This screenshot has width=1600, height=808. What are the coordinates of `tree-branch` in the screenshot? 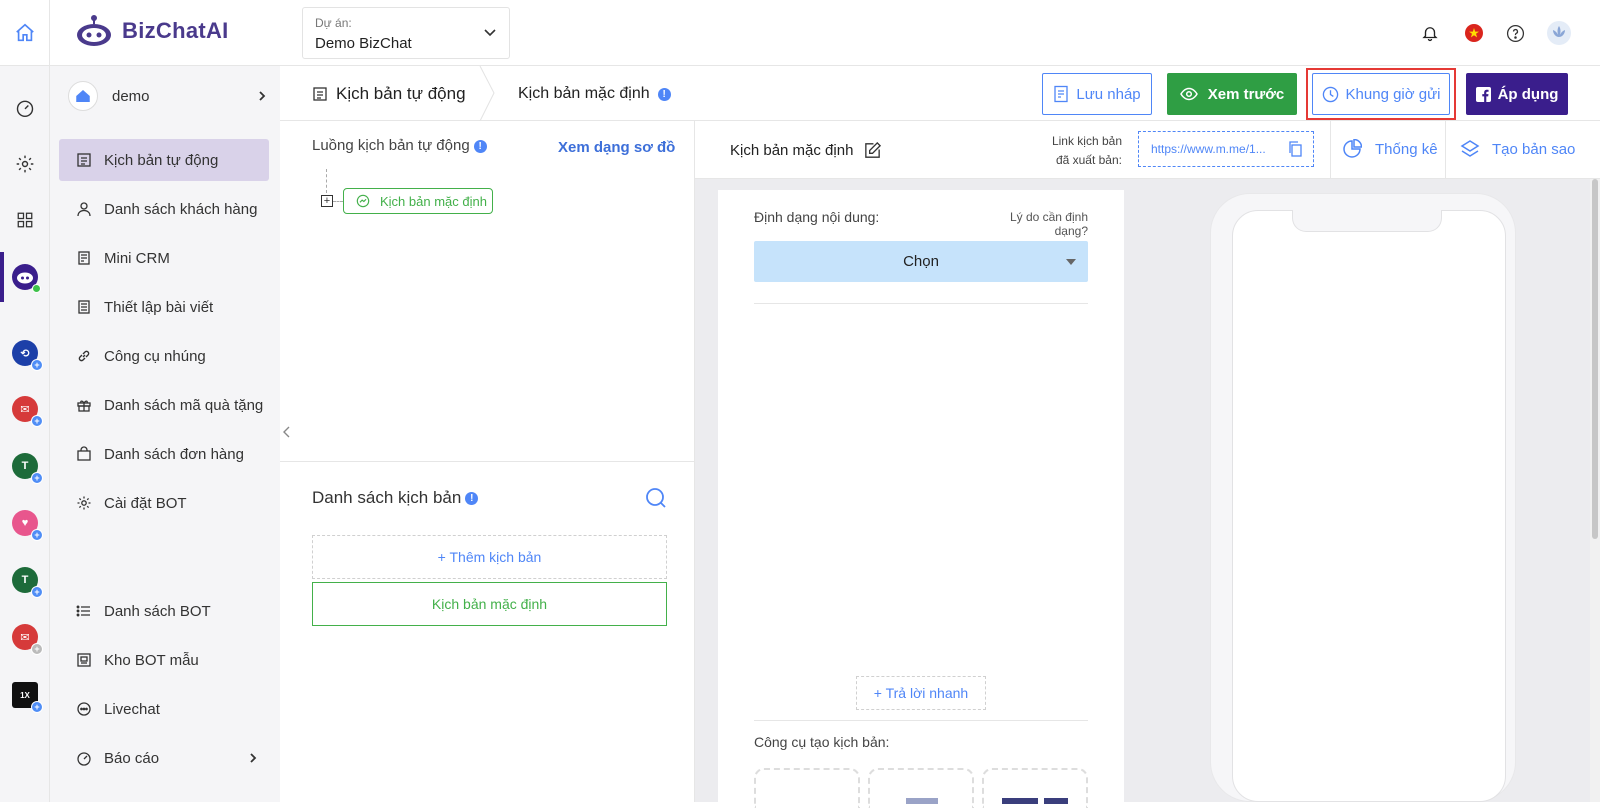 It's located at (338, 201).